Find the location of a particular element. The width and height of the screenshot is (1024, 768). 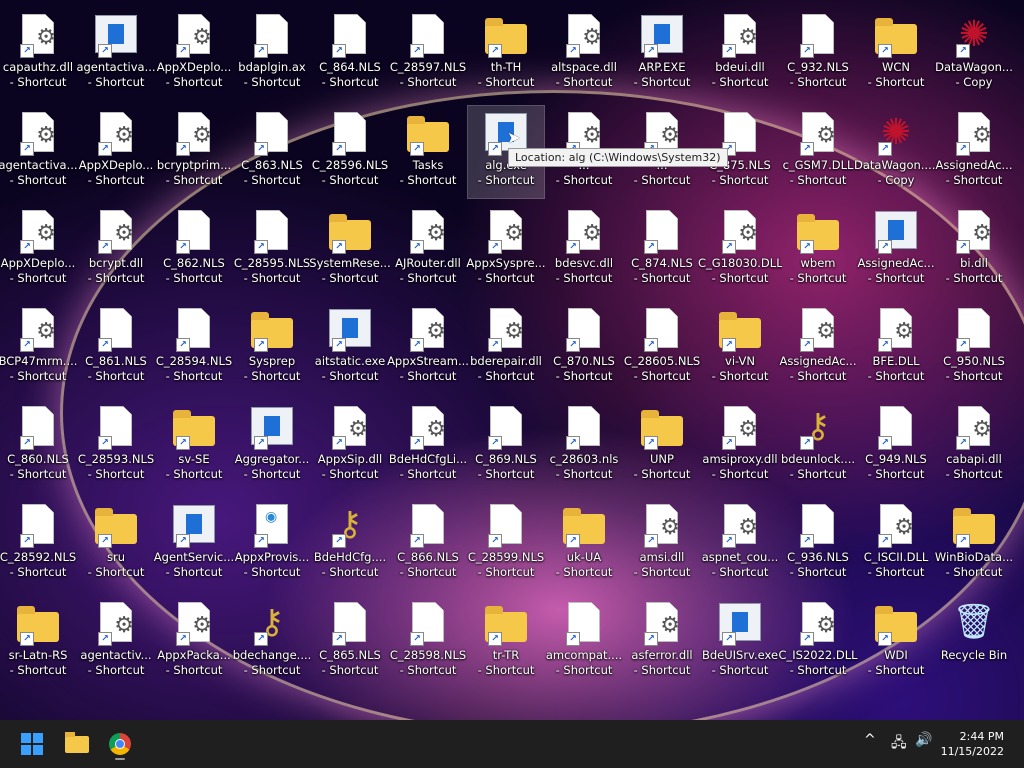

network-icon: 🖧 is located at coordinates (899, 744).